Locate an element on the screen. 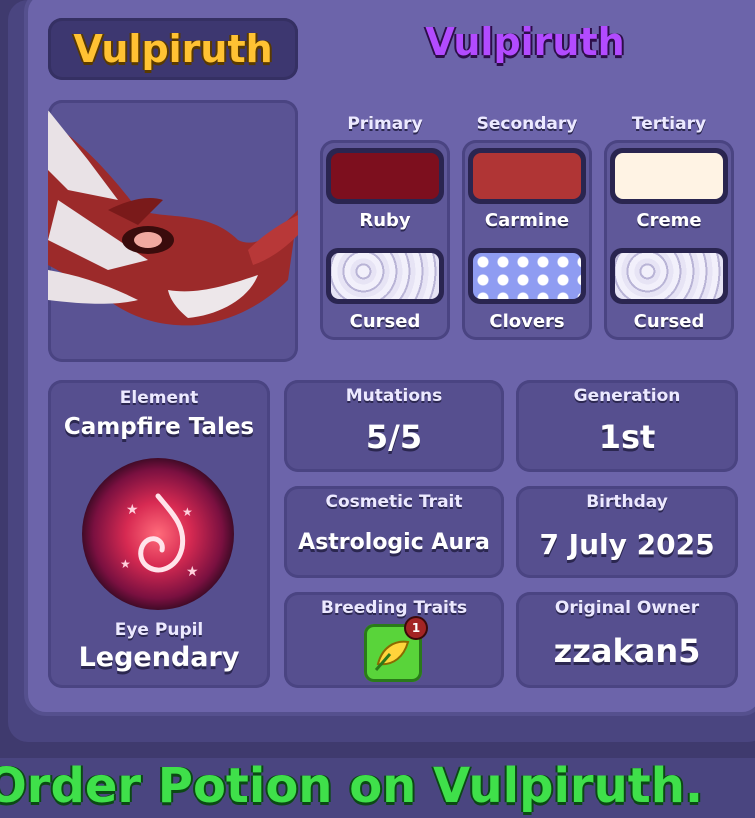  cosmetic-trait-label: Cosmetic Trait is located at coordinates (394, 502).